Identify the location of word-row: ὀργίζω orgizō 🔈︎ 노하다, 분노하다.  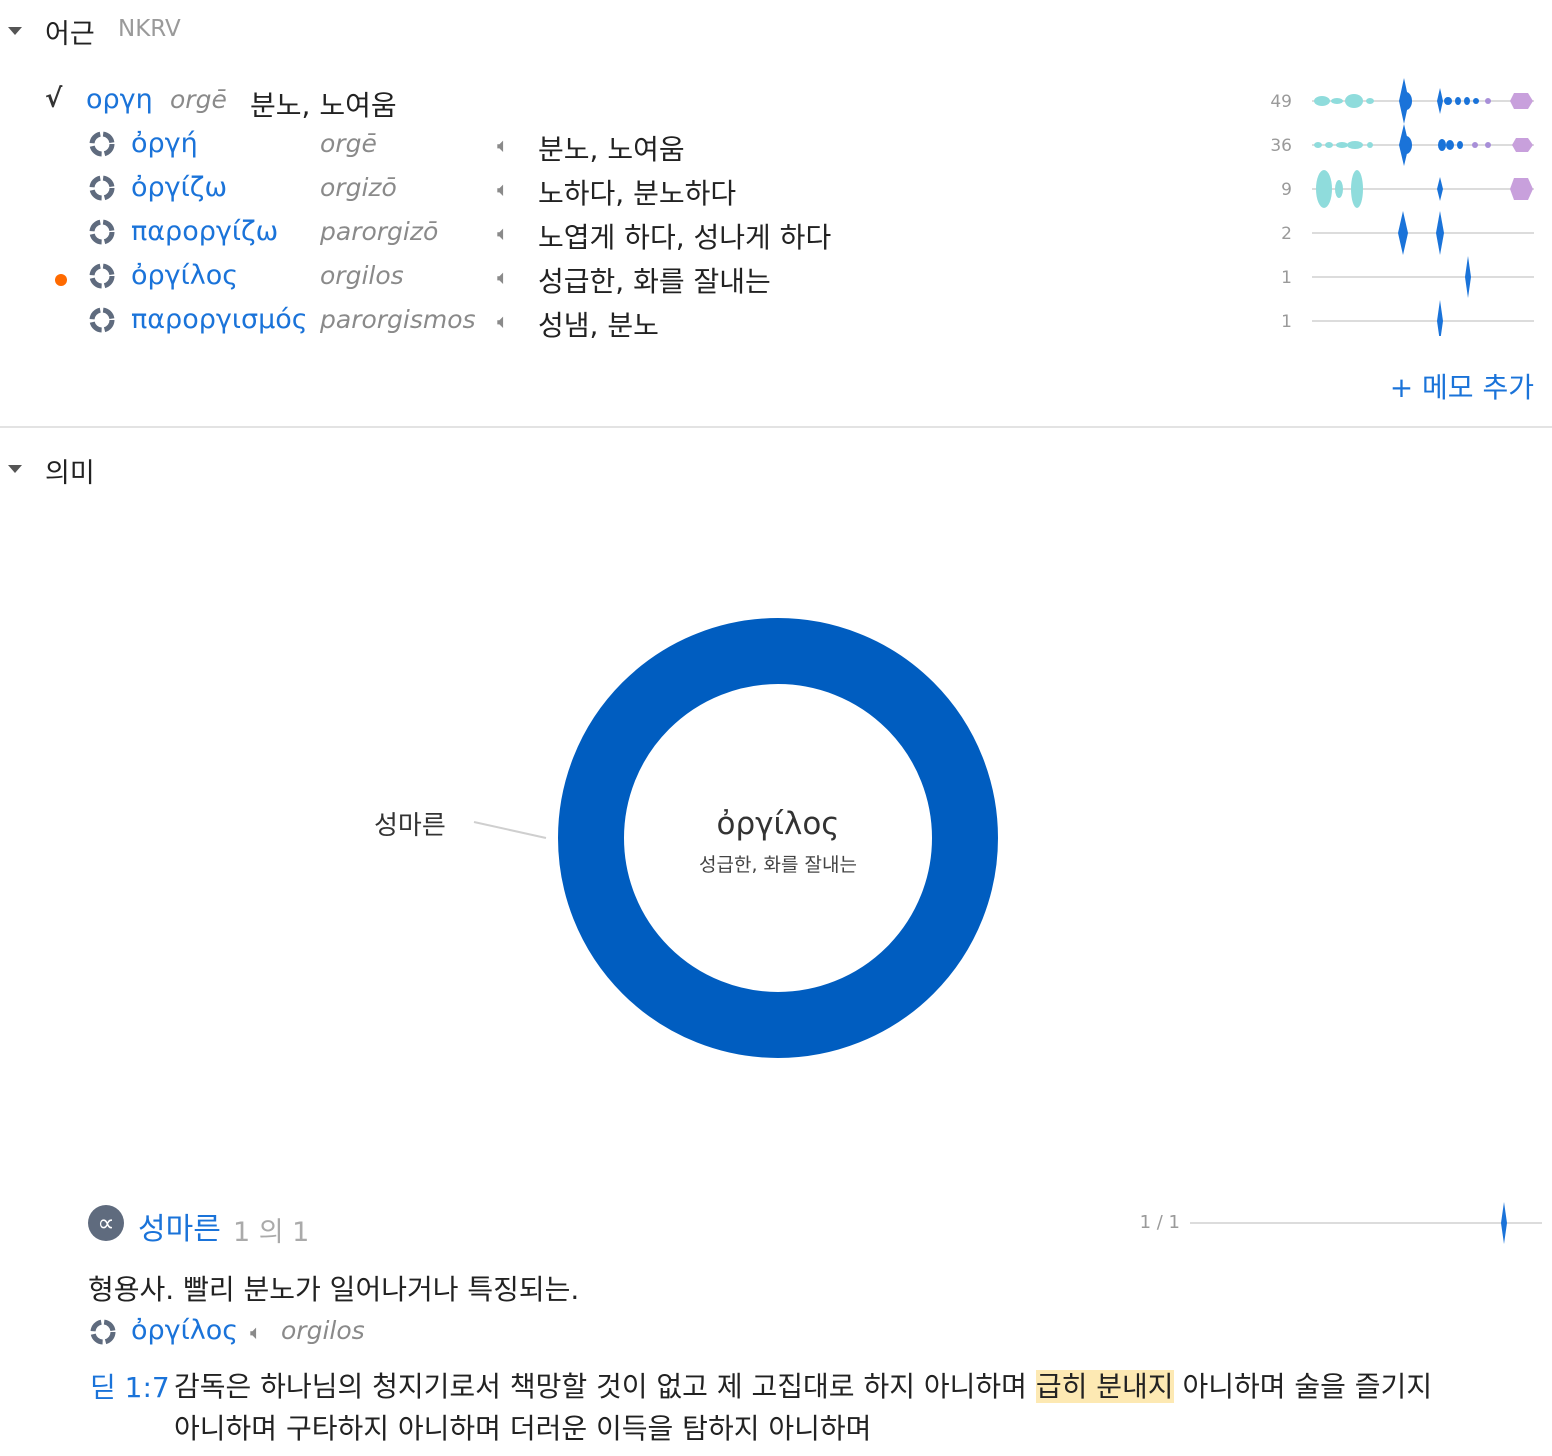
(500, 192).